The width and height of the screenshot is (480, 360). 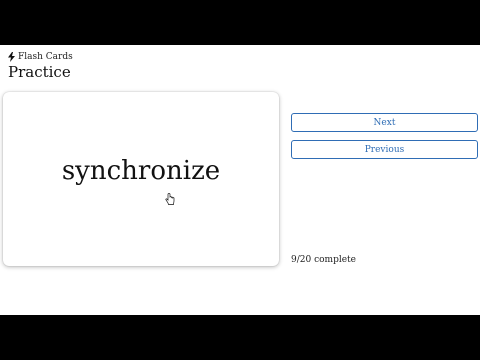 I want to click on next-button: Next, so click(x=384, y=122).